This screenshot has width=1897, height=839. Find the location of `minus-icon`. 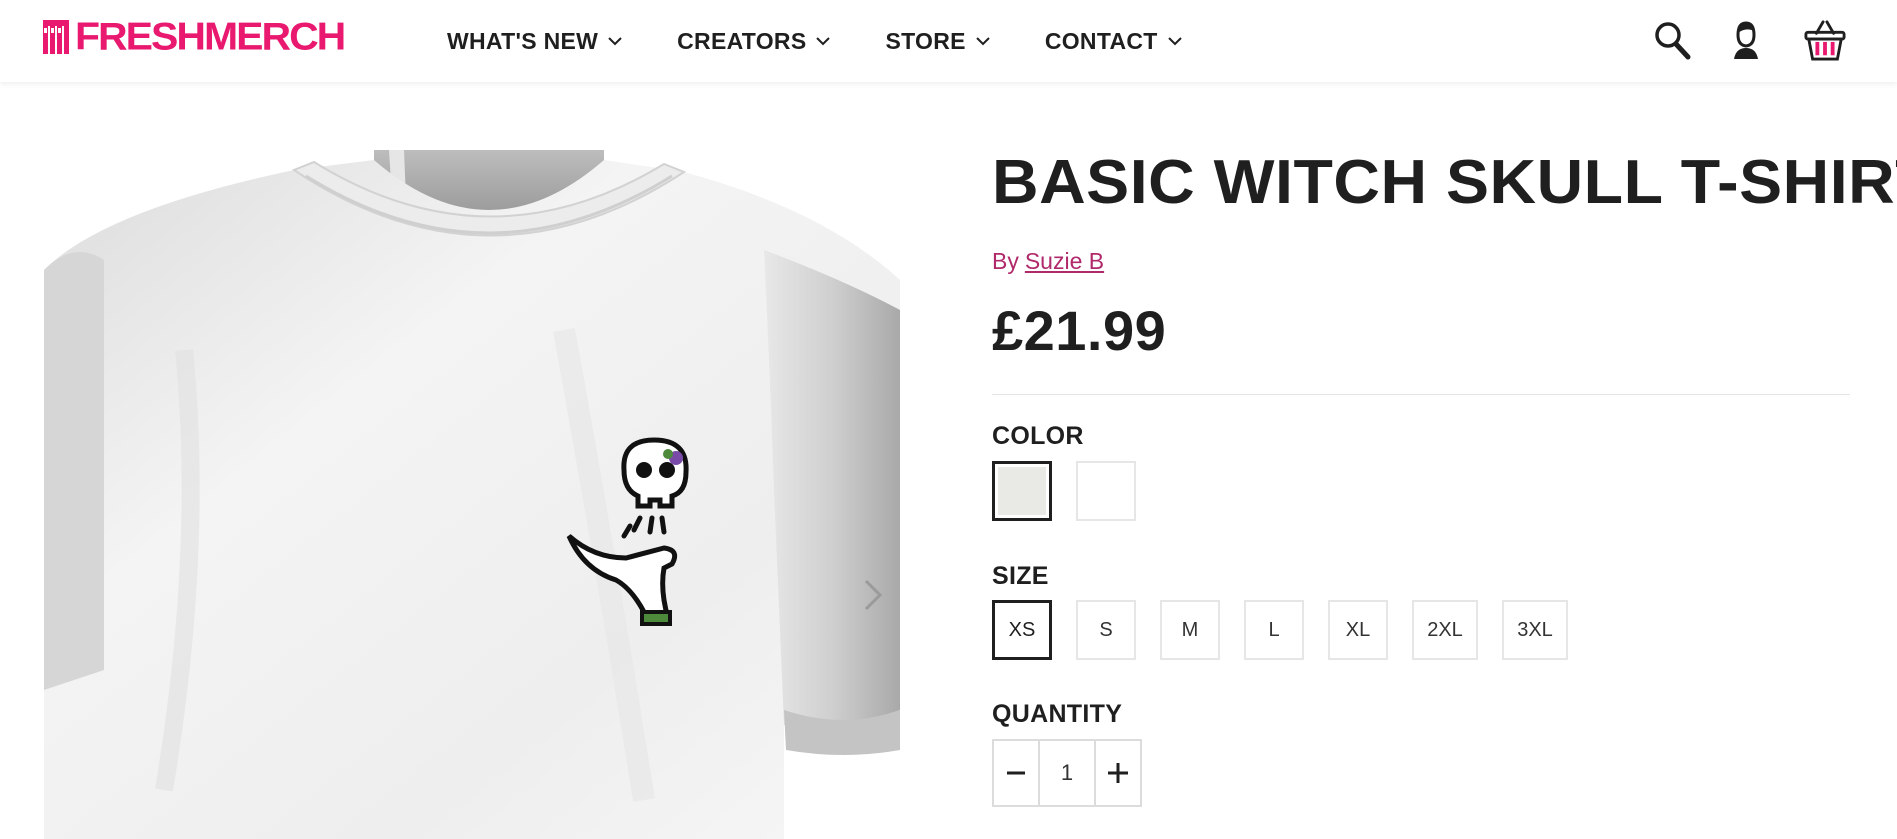

minus-icon is located at coordinates (1016, 773).